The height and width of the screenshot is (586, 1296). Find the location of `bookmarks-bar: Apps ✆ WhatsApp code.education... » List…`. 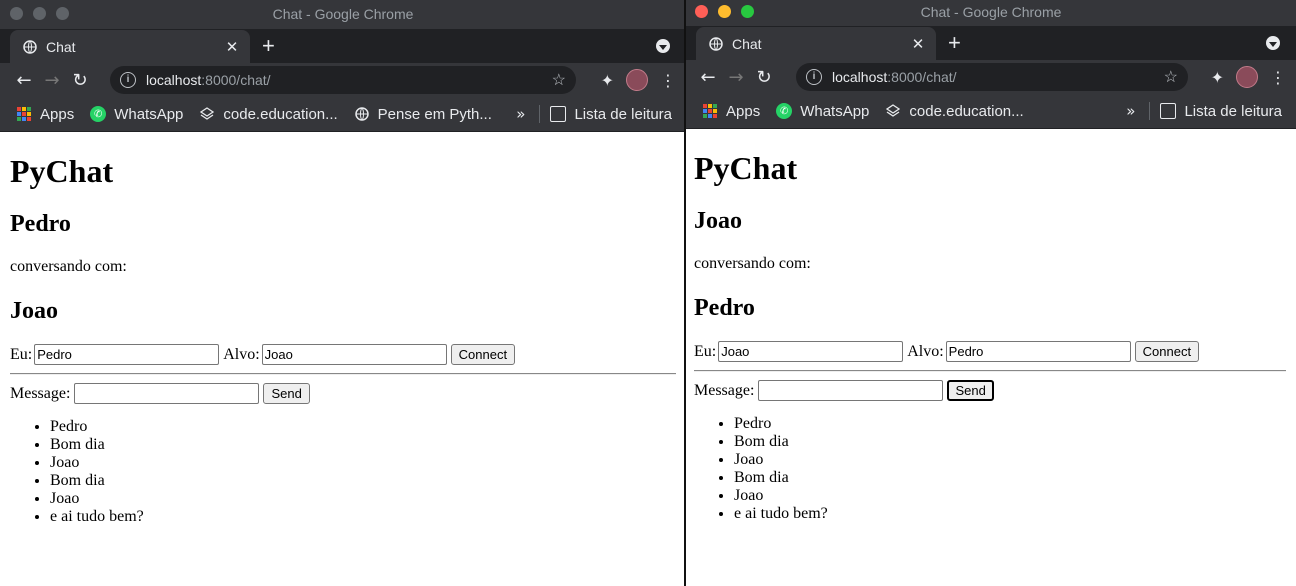

bookmarks-bar: Apps ✆ WhatsApp code.education... » List… is located at coordinates (991, 111).